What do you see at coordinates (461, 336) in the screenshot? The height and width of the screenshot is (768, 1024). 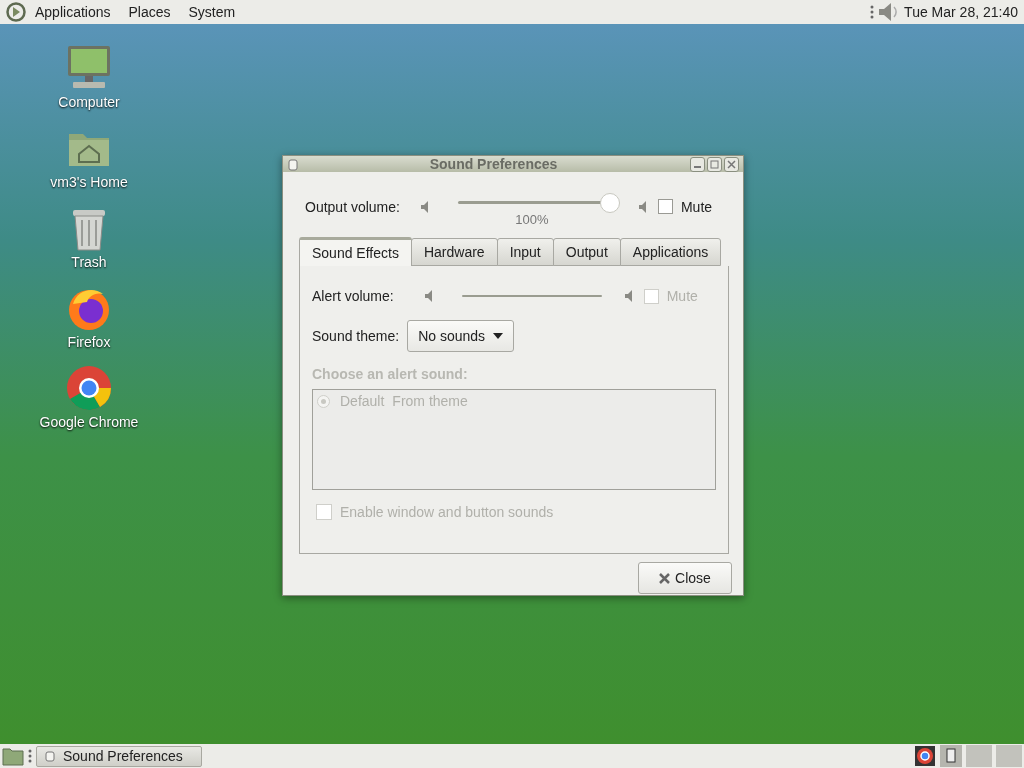 I see `sound-theme-dropdown: No sounds` at bounding box center [461, 336].